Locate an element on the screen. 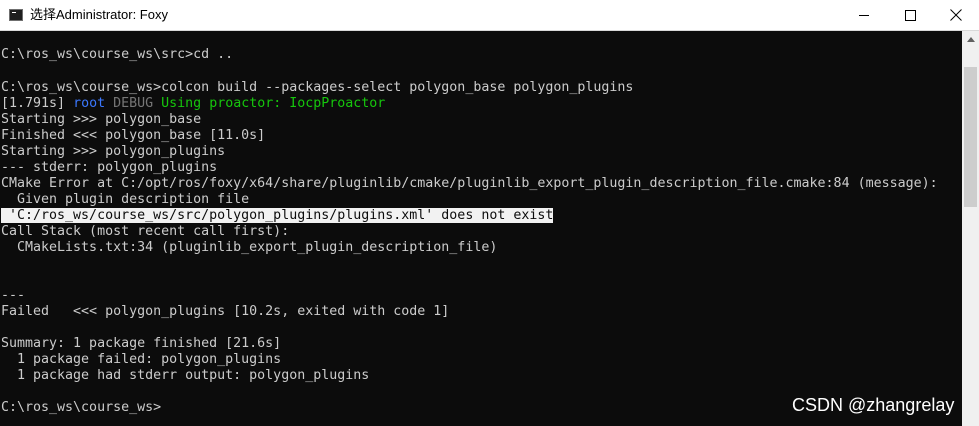  cmd-icon is located at coordinates (16, 15).